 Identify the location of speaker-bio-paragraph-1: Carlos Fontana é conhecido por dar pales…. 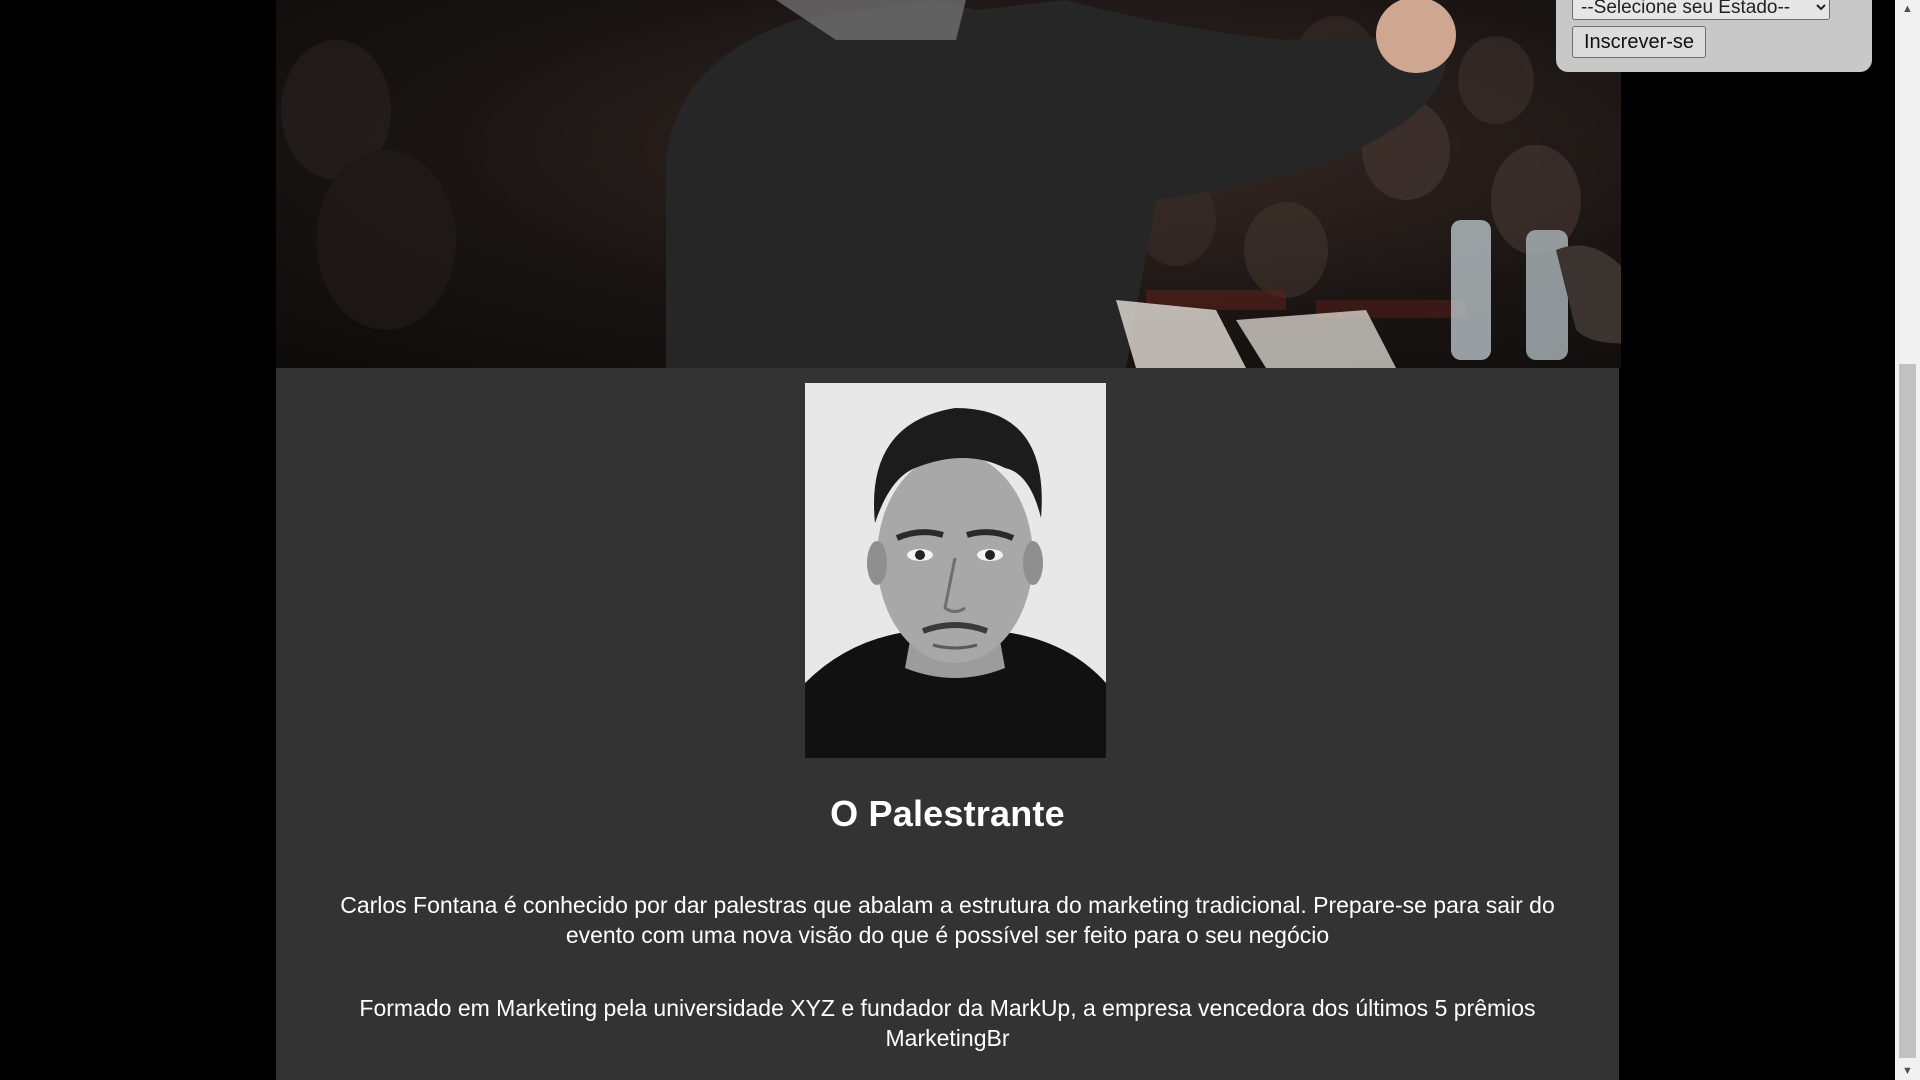
(947, 920).